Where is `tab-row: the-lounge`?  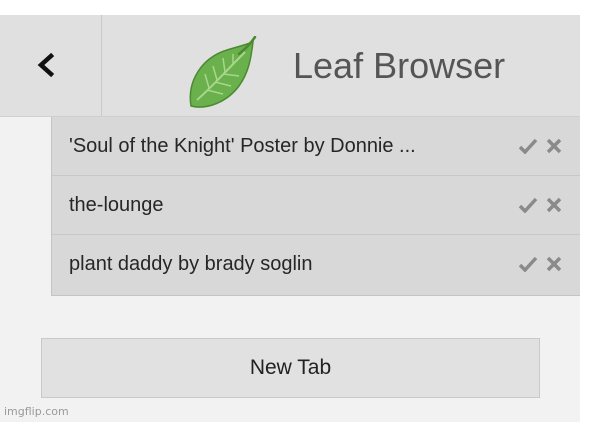
tab-row: the-lounge is located at coordinates (316, 205).